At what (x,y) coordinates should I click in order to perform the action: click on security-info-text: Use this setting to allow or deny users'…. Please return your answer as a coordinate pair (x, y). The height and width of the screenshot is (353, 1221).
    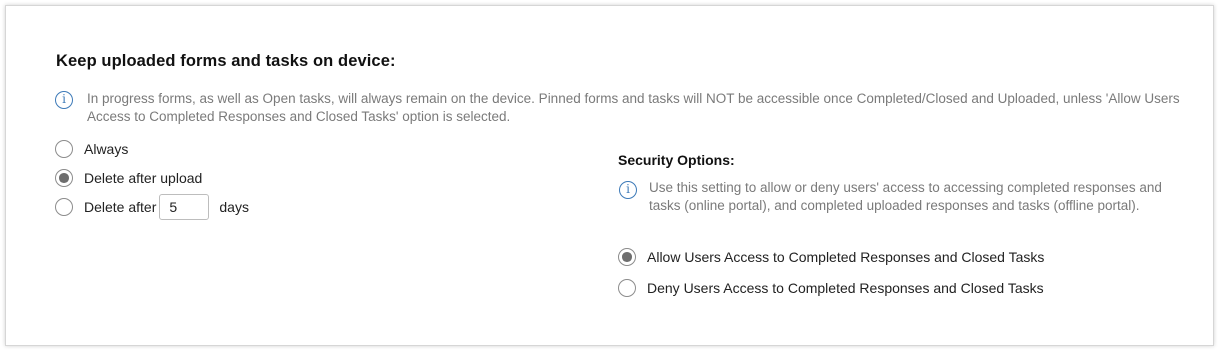
    Looking at the image, I should click on (905, 196).